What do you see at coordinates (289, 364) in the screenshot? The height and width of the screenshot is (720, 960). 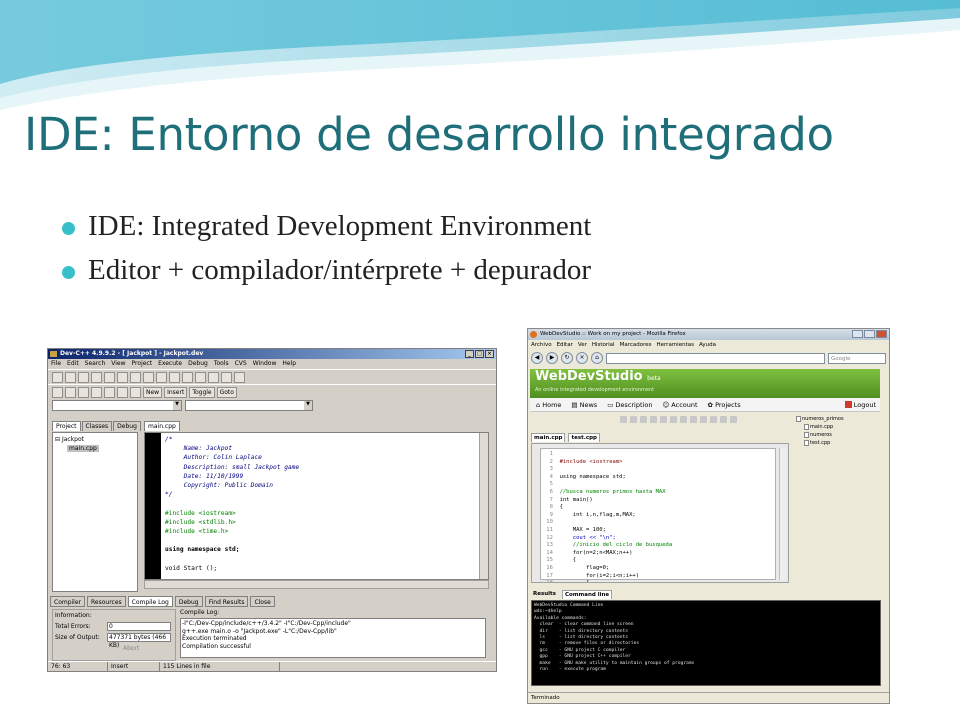 I see `menu-help: Help` at bounding box center [289, 364].